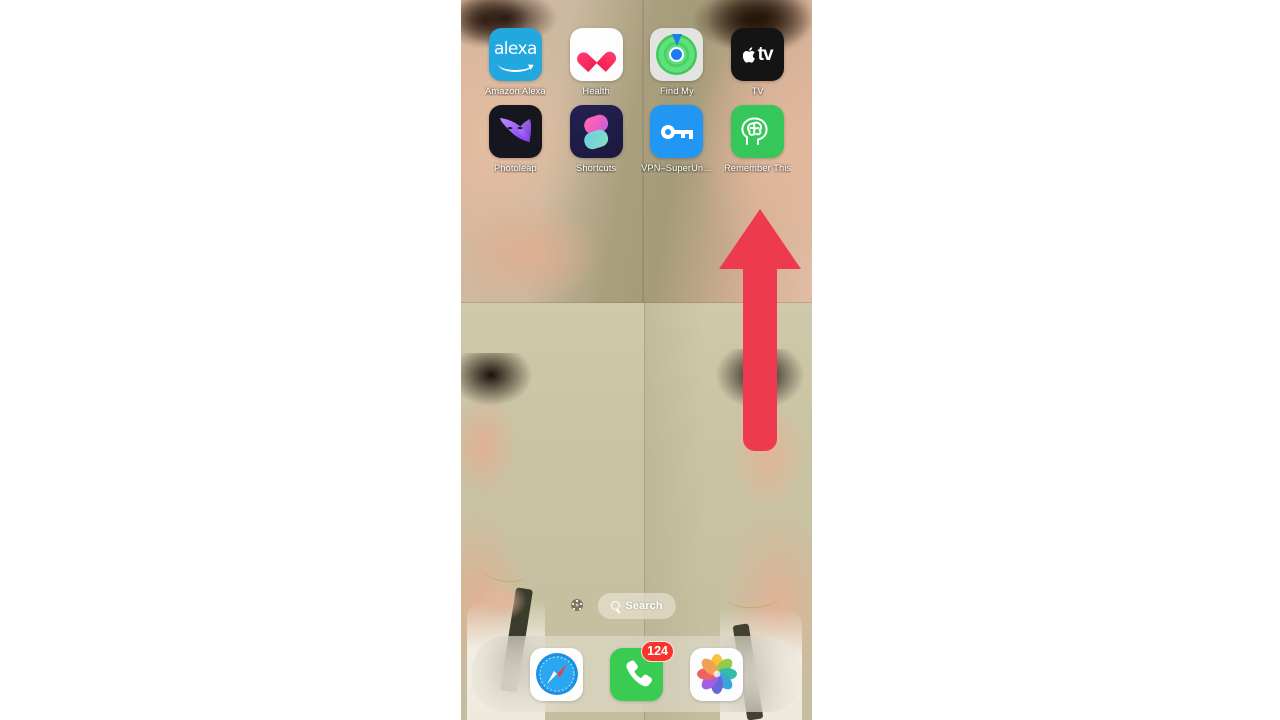  Describe the element at coordinates (515, 54) in the screenshot. I see `alexa-icon: alexa` at that location.